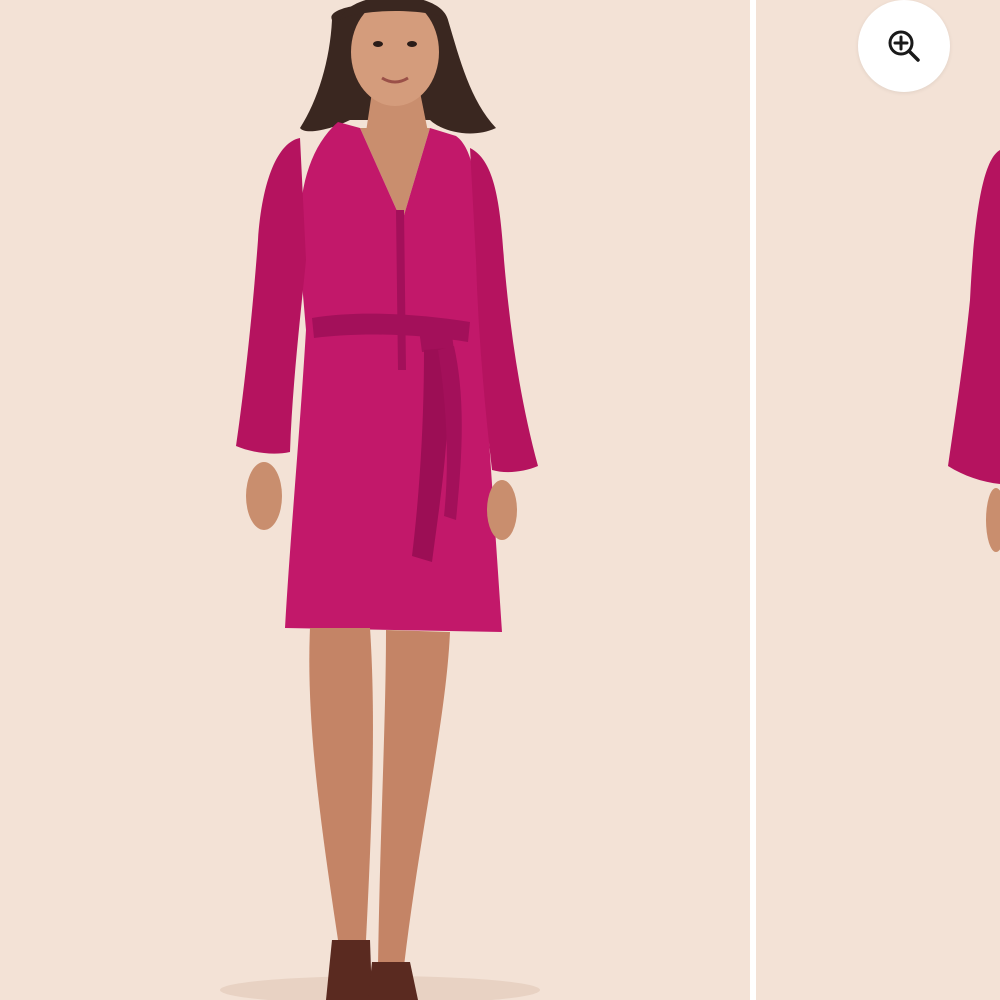  Describe the element at coordinates (974, 351) in the screenshot. I see `model-photo-partial` at that location.